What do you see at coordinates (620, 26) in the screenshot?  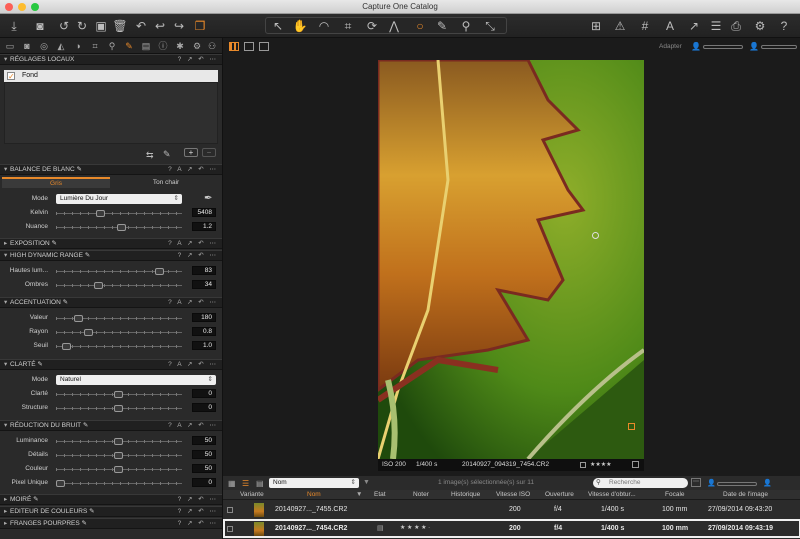 I see `warning-icon: ⚠` at bounding box center [620, 26].